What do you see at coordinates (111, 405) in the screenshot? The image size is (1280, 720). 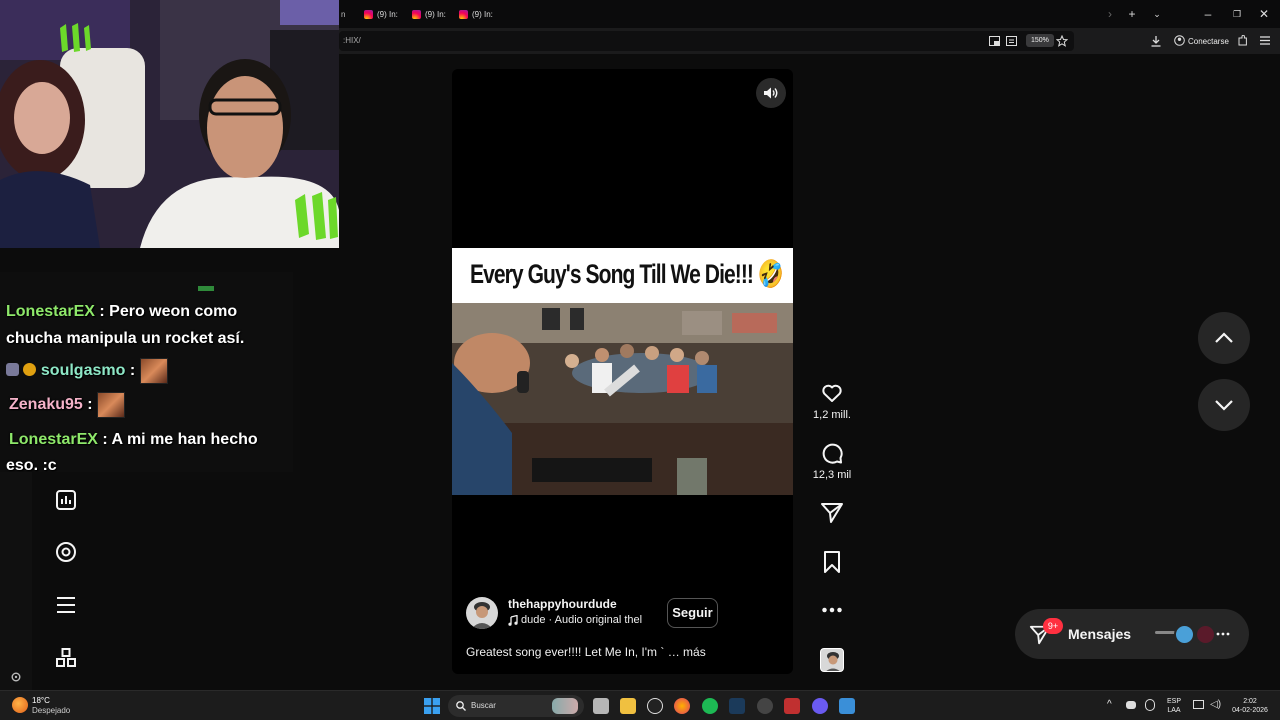 I see `chat-emote-icon` at bounding box center [111, 405].